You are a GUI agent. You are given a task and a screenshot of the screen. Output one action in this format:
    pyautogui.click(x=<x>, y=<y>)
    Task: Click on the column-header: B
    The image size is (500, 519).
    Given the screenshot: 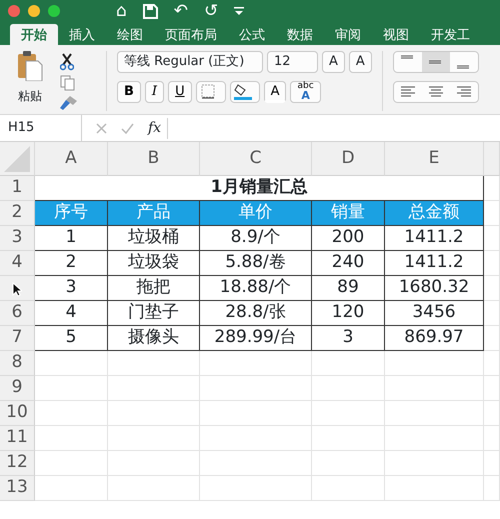 What is the action you would take?
    pyautogui.click(x=154, y=159)
    